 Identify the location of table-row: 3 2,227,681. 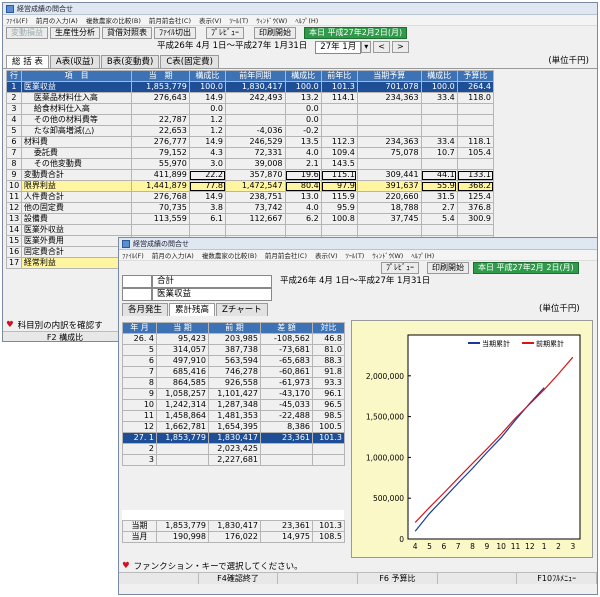
(233, 460).